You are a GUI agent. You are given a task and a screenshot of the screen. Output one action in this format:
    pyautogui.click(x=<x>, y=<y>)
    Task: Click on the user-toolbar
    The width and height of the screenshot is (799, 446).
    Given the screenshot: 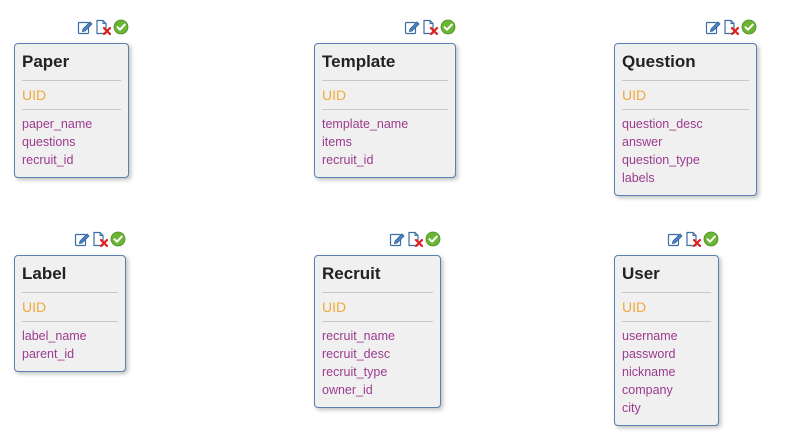 What is the action you would take?
    pyautogui.click(x=693, y=239)
    